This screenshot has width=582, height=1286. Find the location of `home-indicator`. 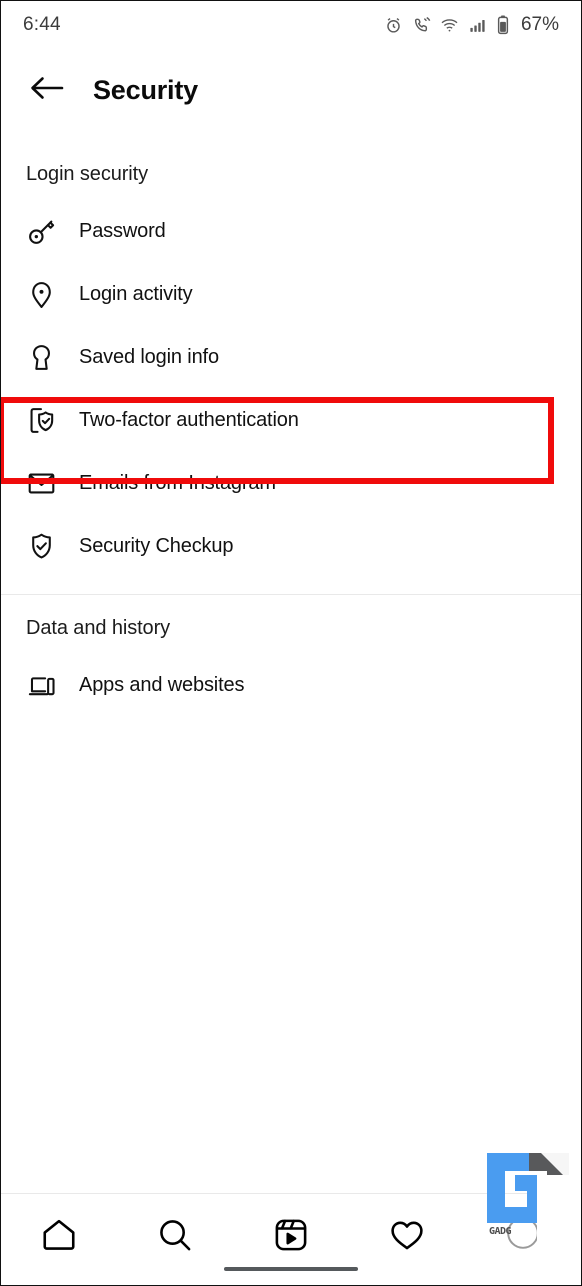

home-indicator is located at coordinates (291, 1269).